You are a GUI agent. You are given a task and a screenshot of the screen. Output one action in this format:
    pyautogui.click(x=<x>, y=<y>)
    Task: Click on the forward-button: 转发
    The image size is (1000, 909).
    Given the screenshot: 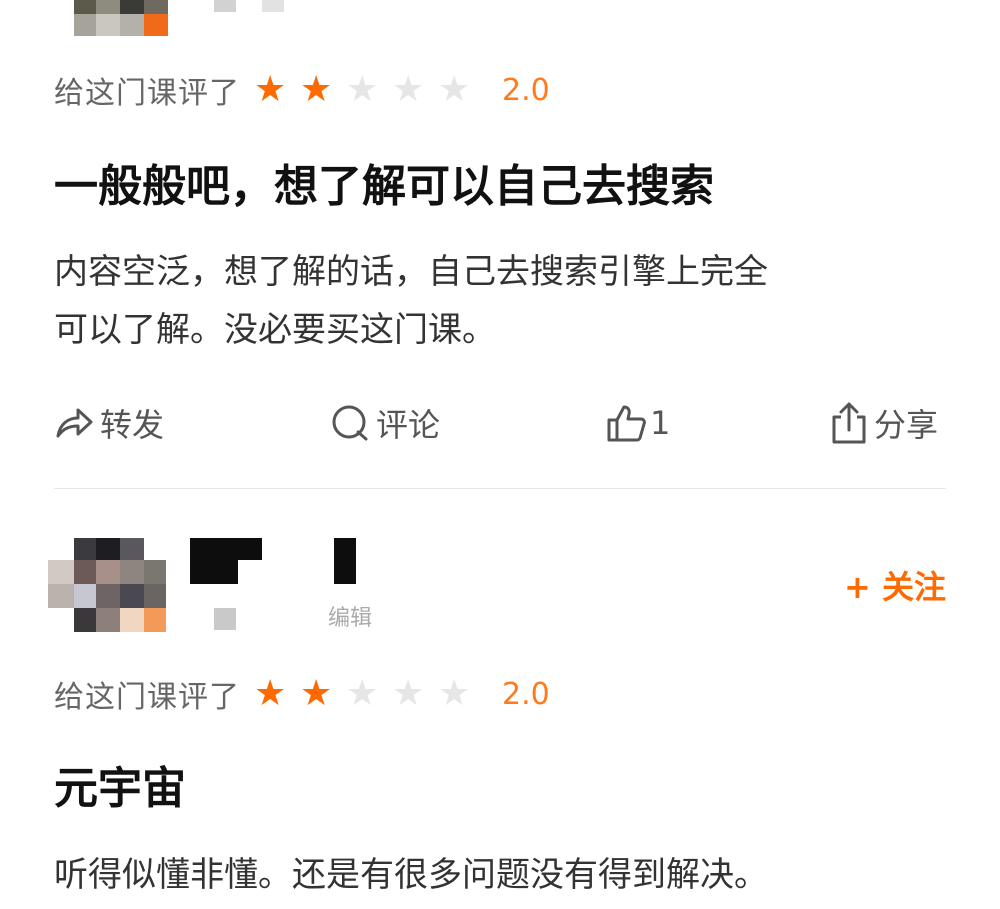 What is the action you would take?
    pyautogui.click(x=109, y=423)
    